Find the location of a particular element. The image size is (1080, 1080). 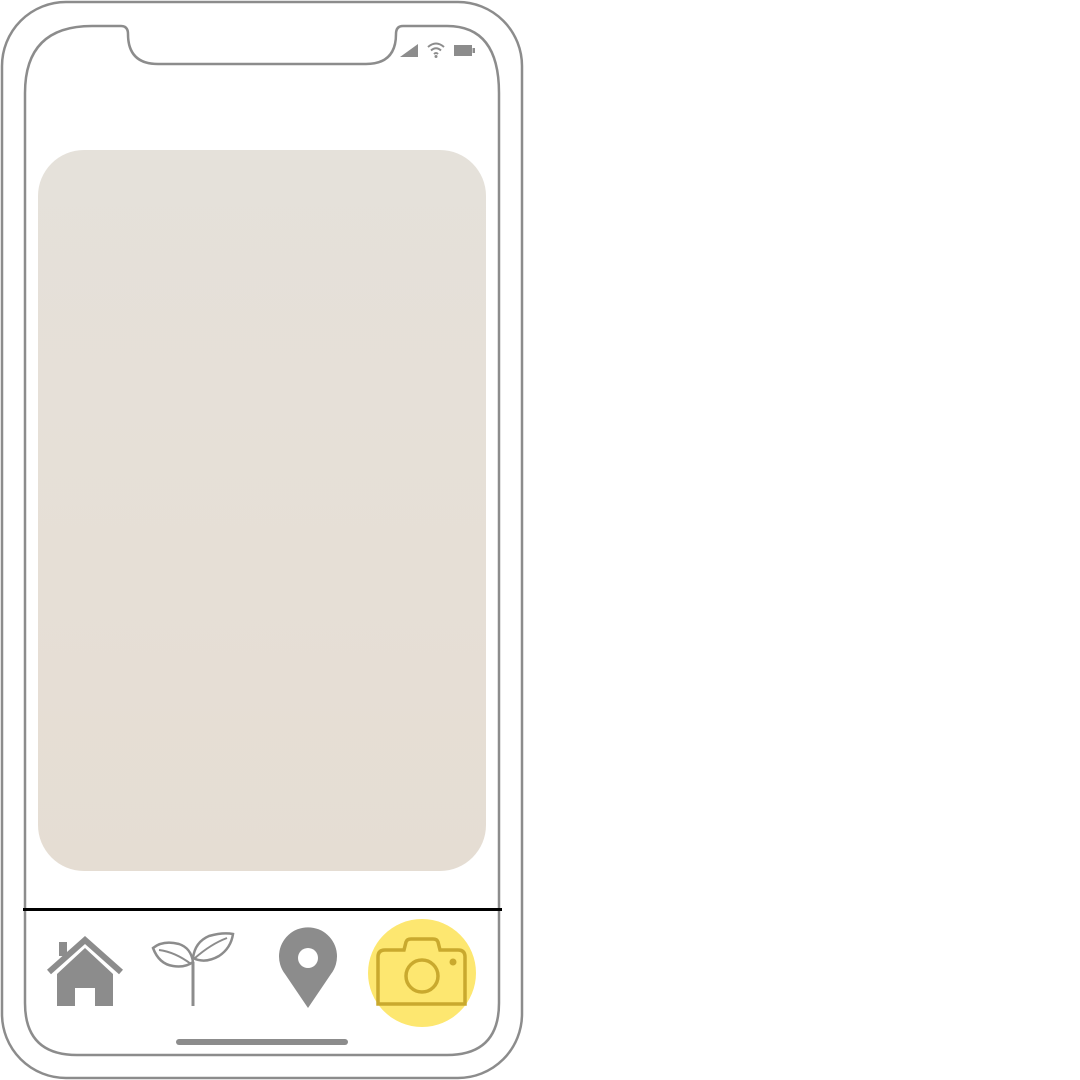

home-indicator is located at coordinates (262, 1042).